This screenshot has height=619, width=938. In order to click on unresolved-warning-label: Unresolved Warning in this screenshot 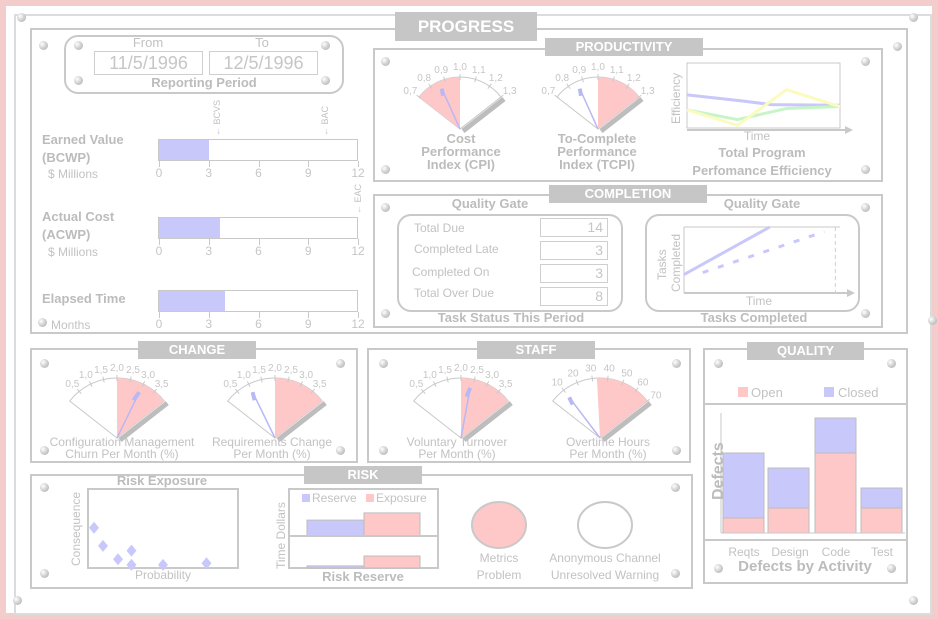, I will do `click(605, 575)`.